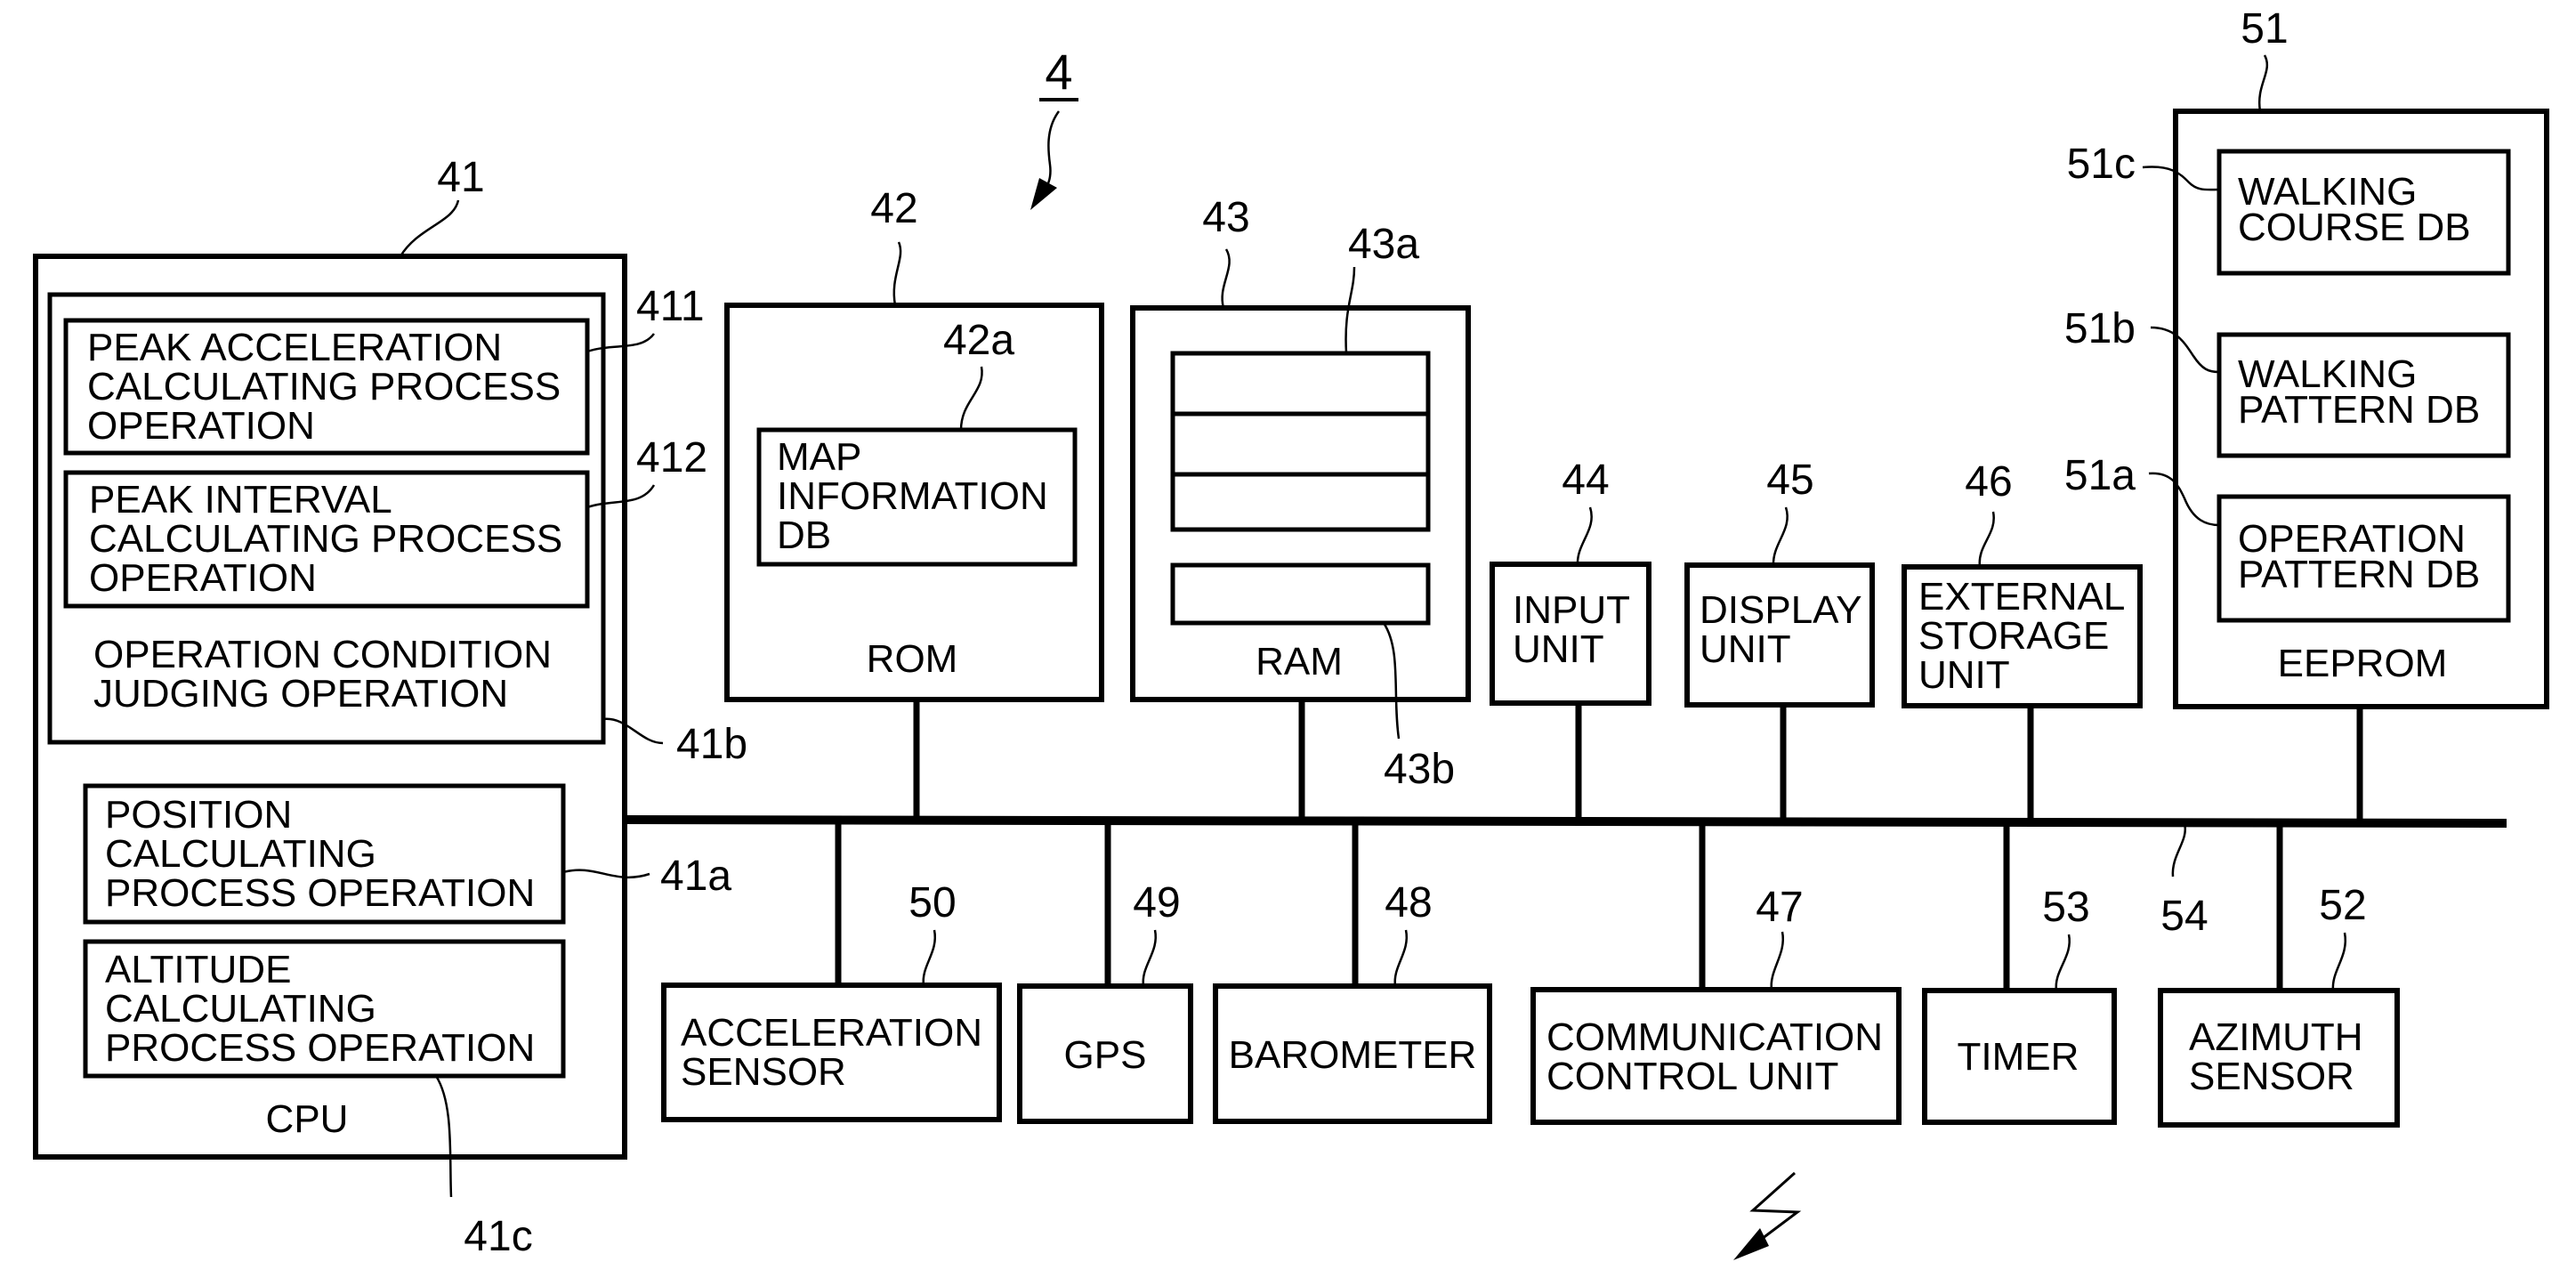 This screenshot has height=1286, width=2576. What do you see at coordinates (1353, 1055) in the screenshot?
I see `barometer-text: BAROMETER` at bounding box center [1353, 1055].